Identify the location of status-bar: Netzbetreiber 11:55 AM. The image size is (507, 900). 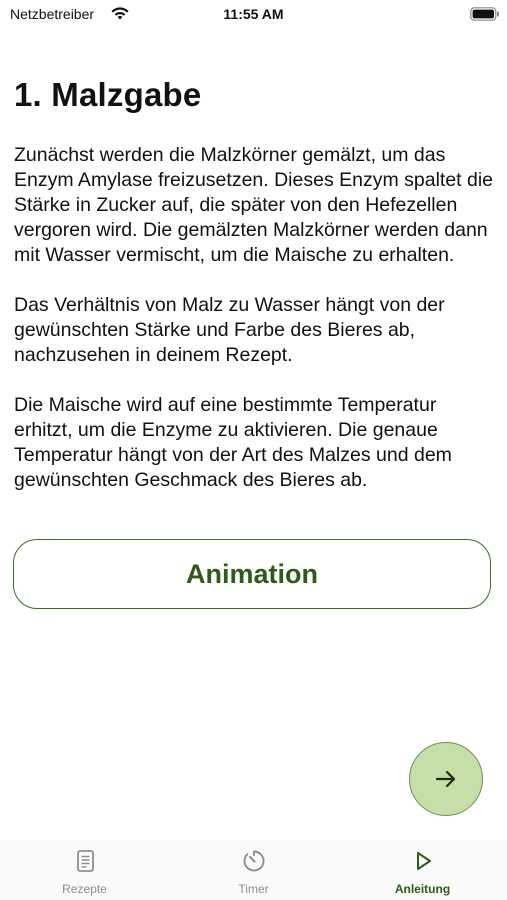
(253, 15).